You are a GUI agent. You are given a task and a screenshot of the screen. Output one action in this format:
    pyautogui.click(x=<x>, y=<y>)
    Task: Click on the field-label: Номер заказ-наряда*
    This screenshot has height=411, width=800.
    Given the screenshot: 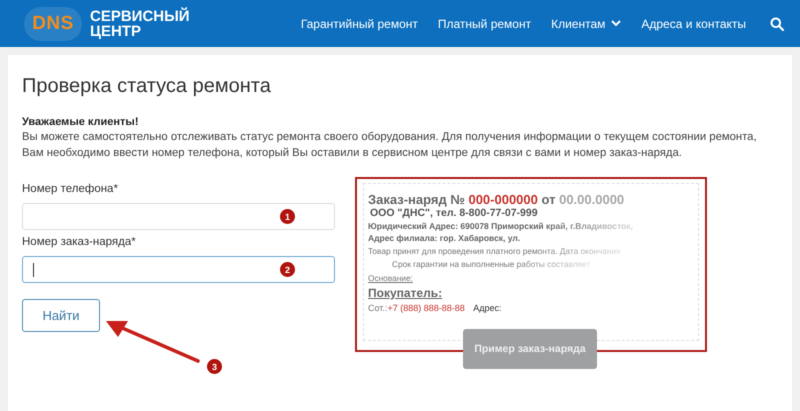 What is the action you would take?
    pyautogui.click(x=79, y=242)
    